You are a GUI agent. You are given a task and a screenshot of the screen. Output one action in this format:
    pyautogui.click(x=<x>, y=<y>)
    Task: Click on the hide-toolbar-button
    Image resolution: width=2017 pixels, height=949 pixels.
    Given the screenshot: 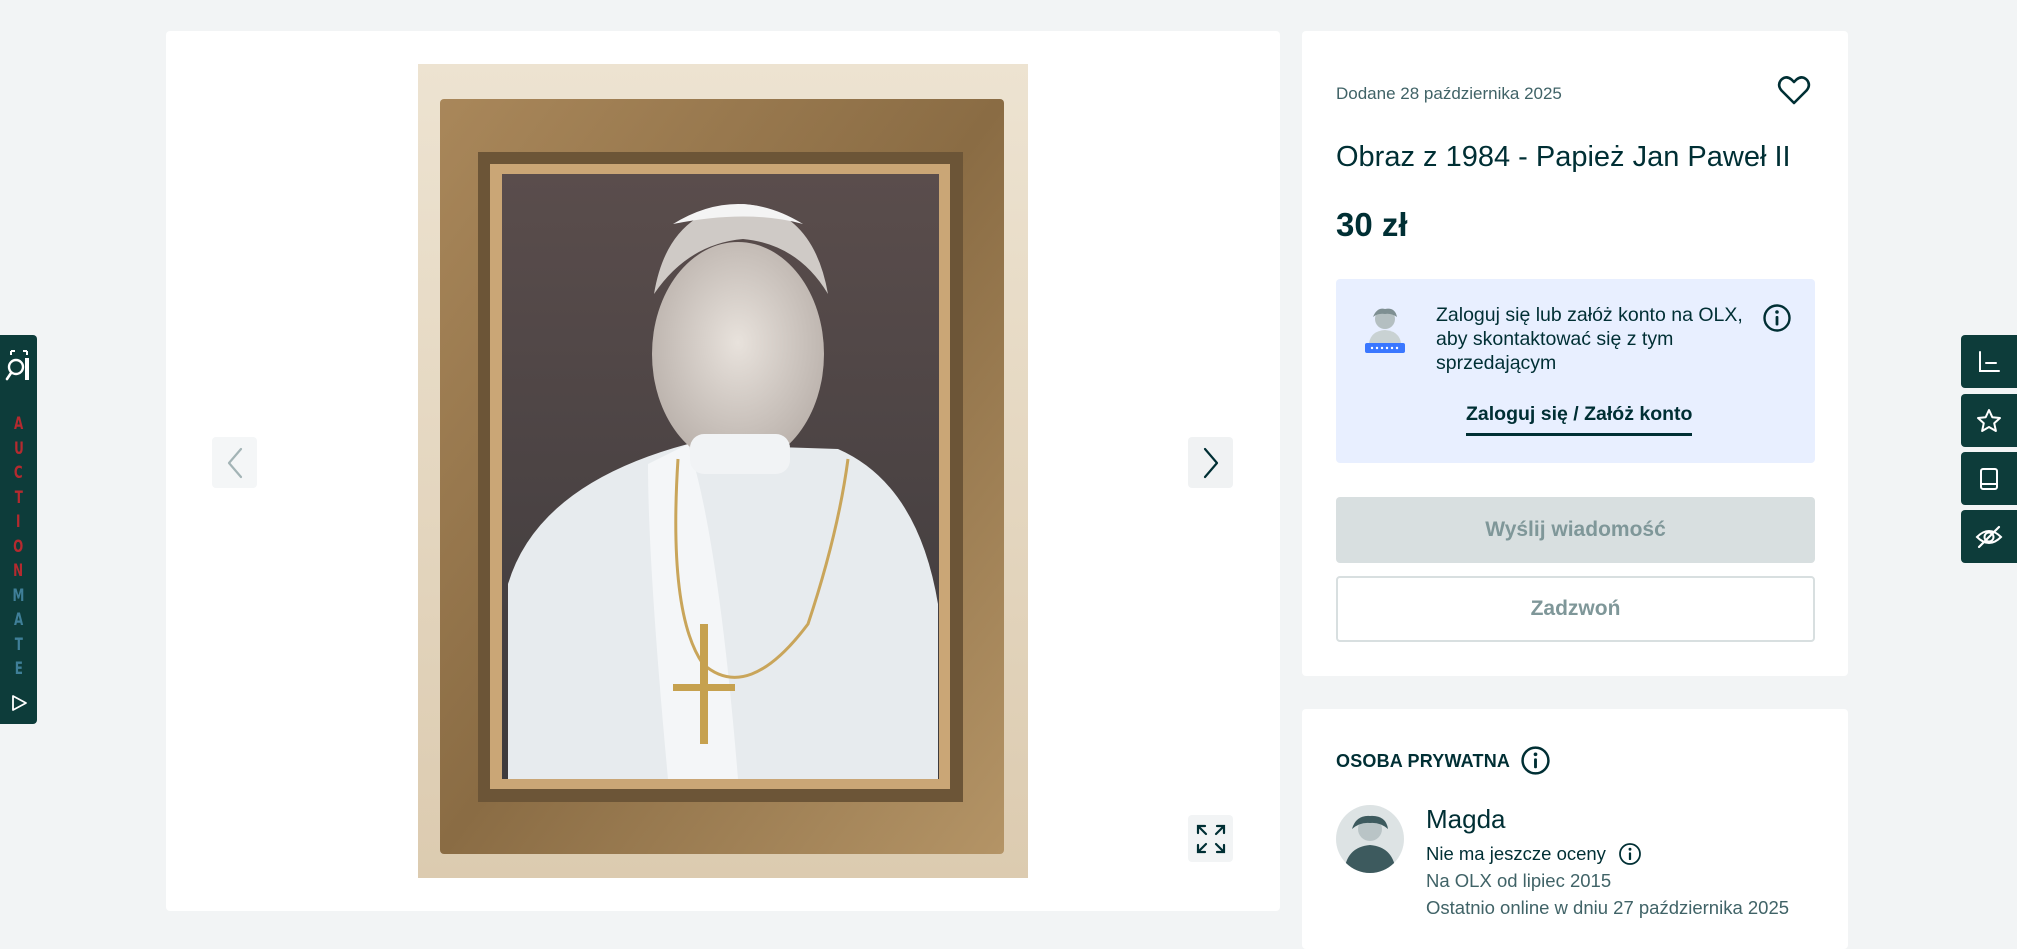 What is the action you would take?
    pyautogui.click(x=1989, y=536)
    